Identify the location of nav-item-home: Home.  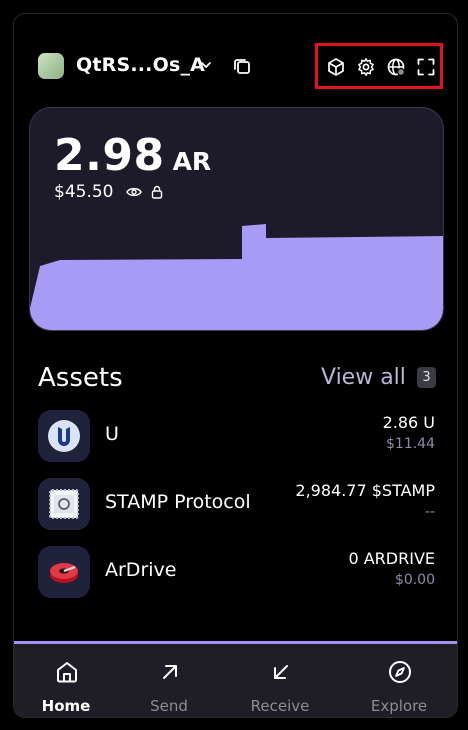
(66, 680).